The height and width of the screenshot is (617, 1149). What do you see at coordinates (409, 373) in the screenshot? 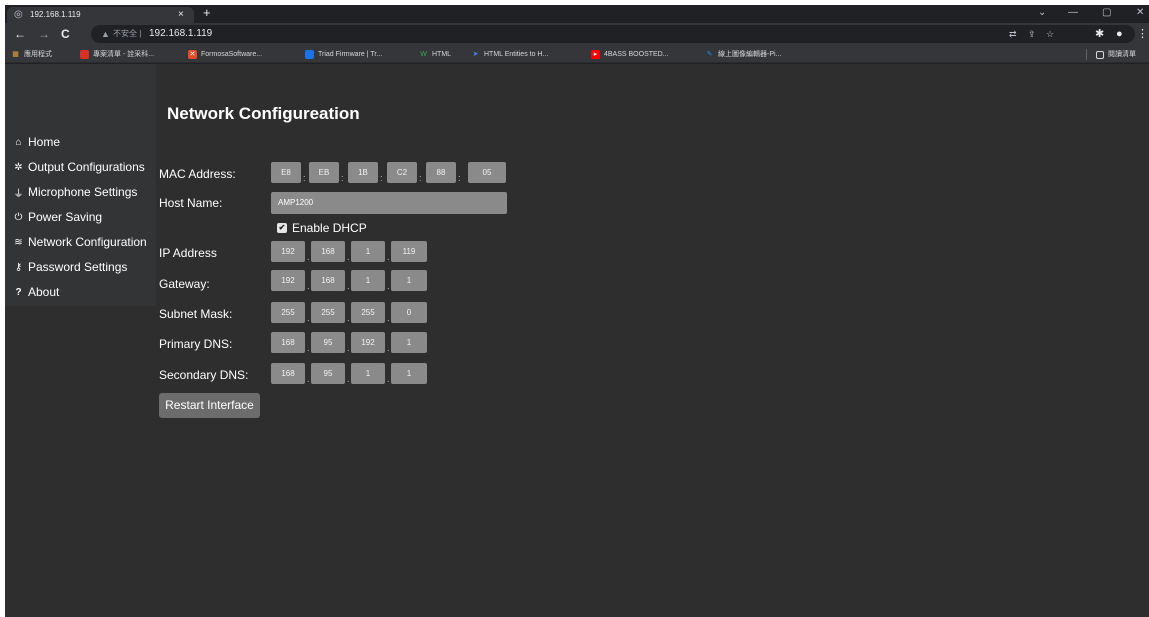
I see `secondary-dns-octet-4: 1` at bounding box center [409, 373].